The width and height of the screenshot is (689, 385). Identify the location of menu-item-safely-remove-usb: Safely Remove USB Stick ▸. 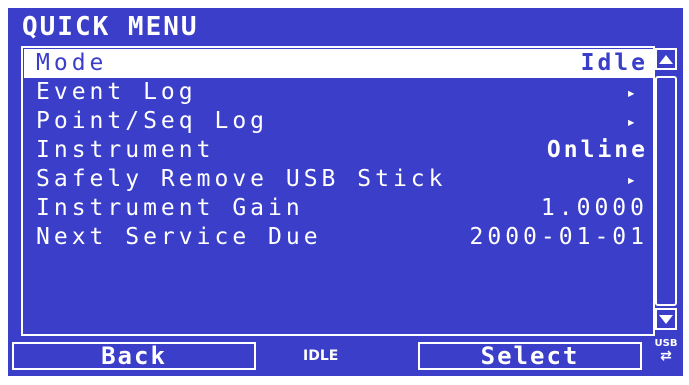
(339, 179).